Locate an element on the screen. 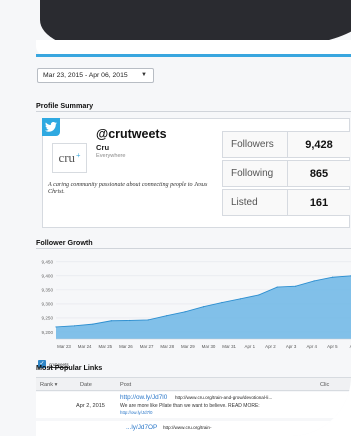  x-tick-label: Mar 27 is located at coordinates (147, 346).